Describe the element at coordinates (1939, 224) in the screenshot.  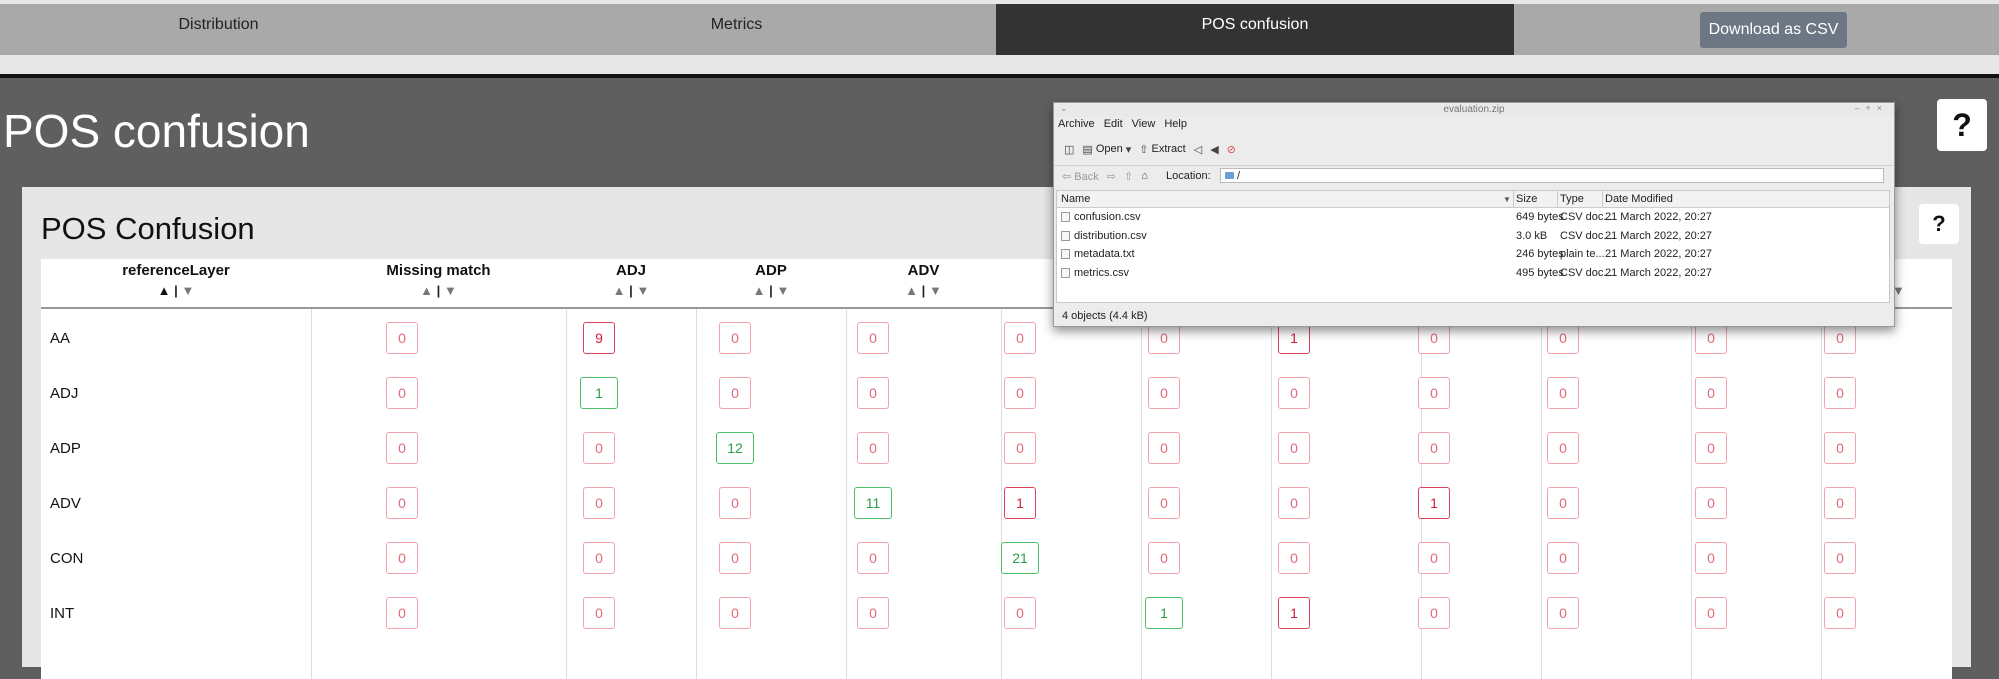
I see `panel-help-button: ?` at that location.